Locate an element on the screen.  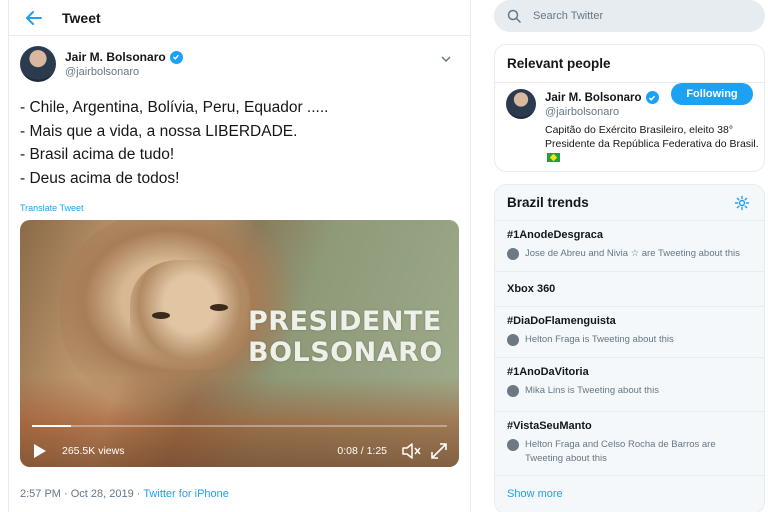
trend-context: Helton Fraga is Tweeting about this is located at coordinates (629, 340).